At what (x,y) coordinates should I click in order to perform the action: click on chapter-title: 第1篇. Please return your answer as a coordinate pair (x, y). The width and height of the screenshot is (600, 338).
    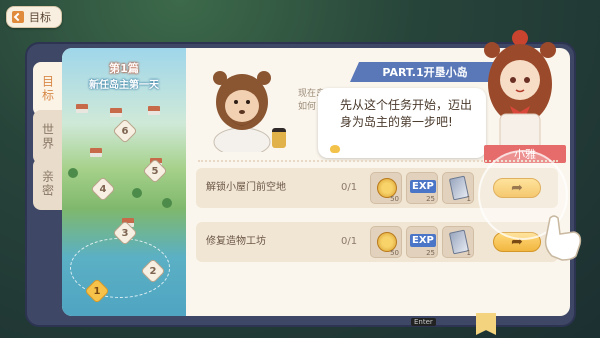
    Looking at the image, I should click on (124, 68).